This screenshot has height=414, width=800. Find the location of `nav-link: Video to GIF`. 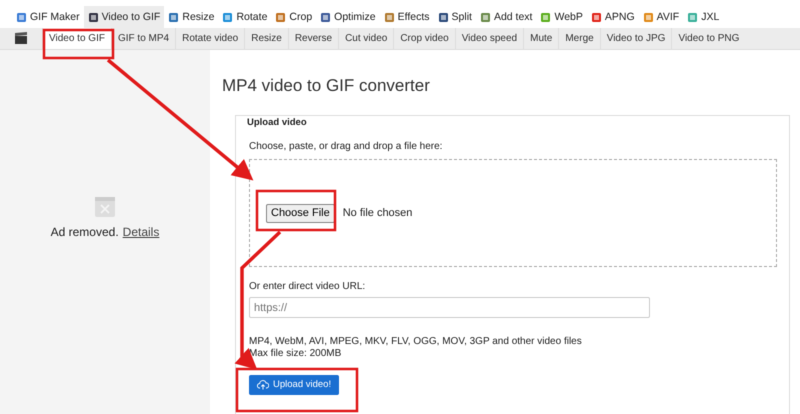

nav-link: Video to GIF is located at coordinates (124, 17).